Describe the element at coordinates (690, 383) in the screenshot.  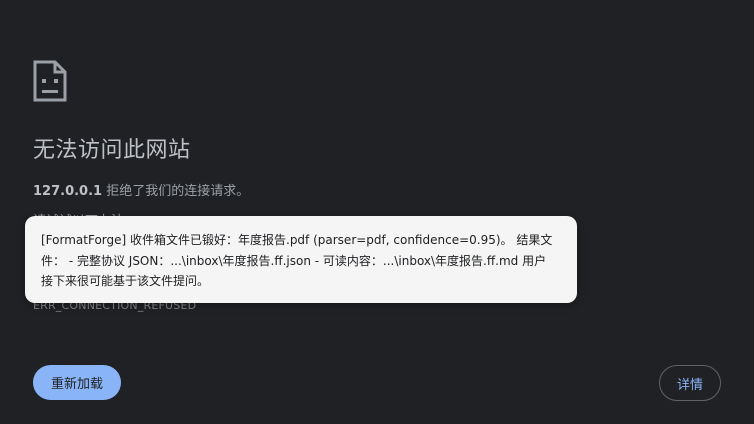
I see `details-button: 详情` at that location.